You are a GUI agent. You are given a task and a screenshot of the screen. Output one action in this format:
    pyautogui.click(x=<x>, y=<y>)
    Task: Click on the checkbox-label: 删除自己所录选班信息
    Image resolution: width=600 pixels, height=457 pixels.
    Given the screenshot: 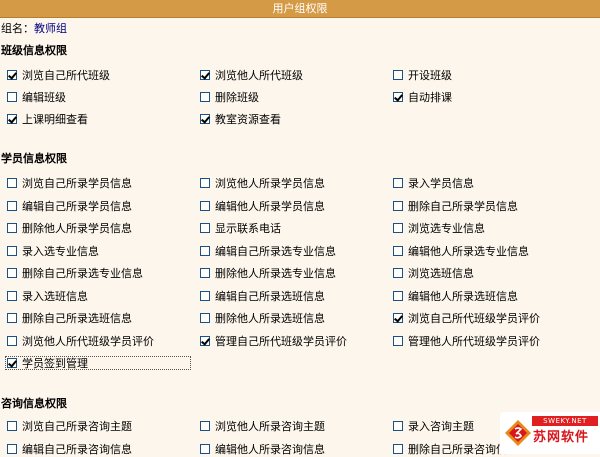 What is the action you would take?
    pyautogui.click(x=77, y=319)
    